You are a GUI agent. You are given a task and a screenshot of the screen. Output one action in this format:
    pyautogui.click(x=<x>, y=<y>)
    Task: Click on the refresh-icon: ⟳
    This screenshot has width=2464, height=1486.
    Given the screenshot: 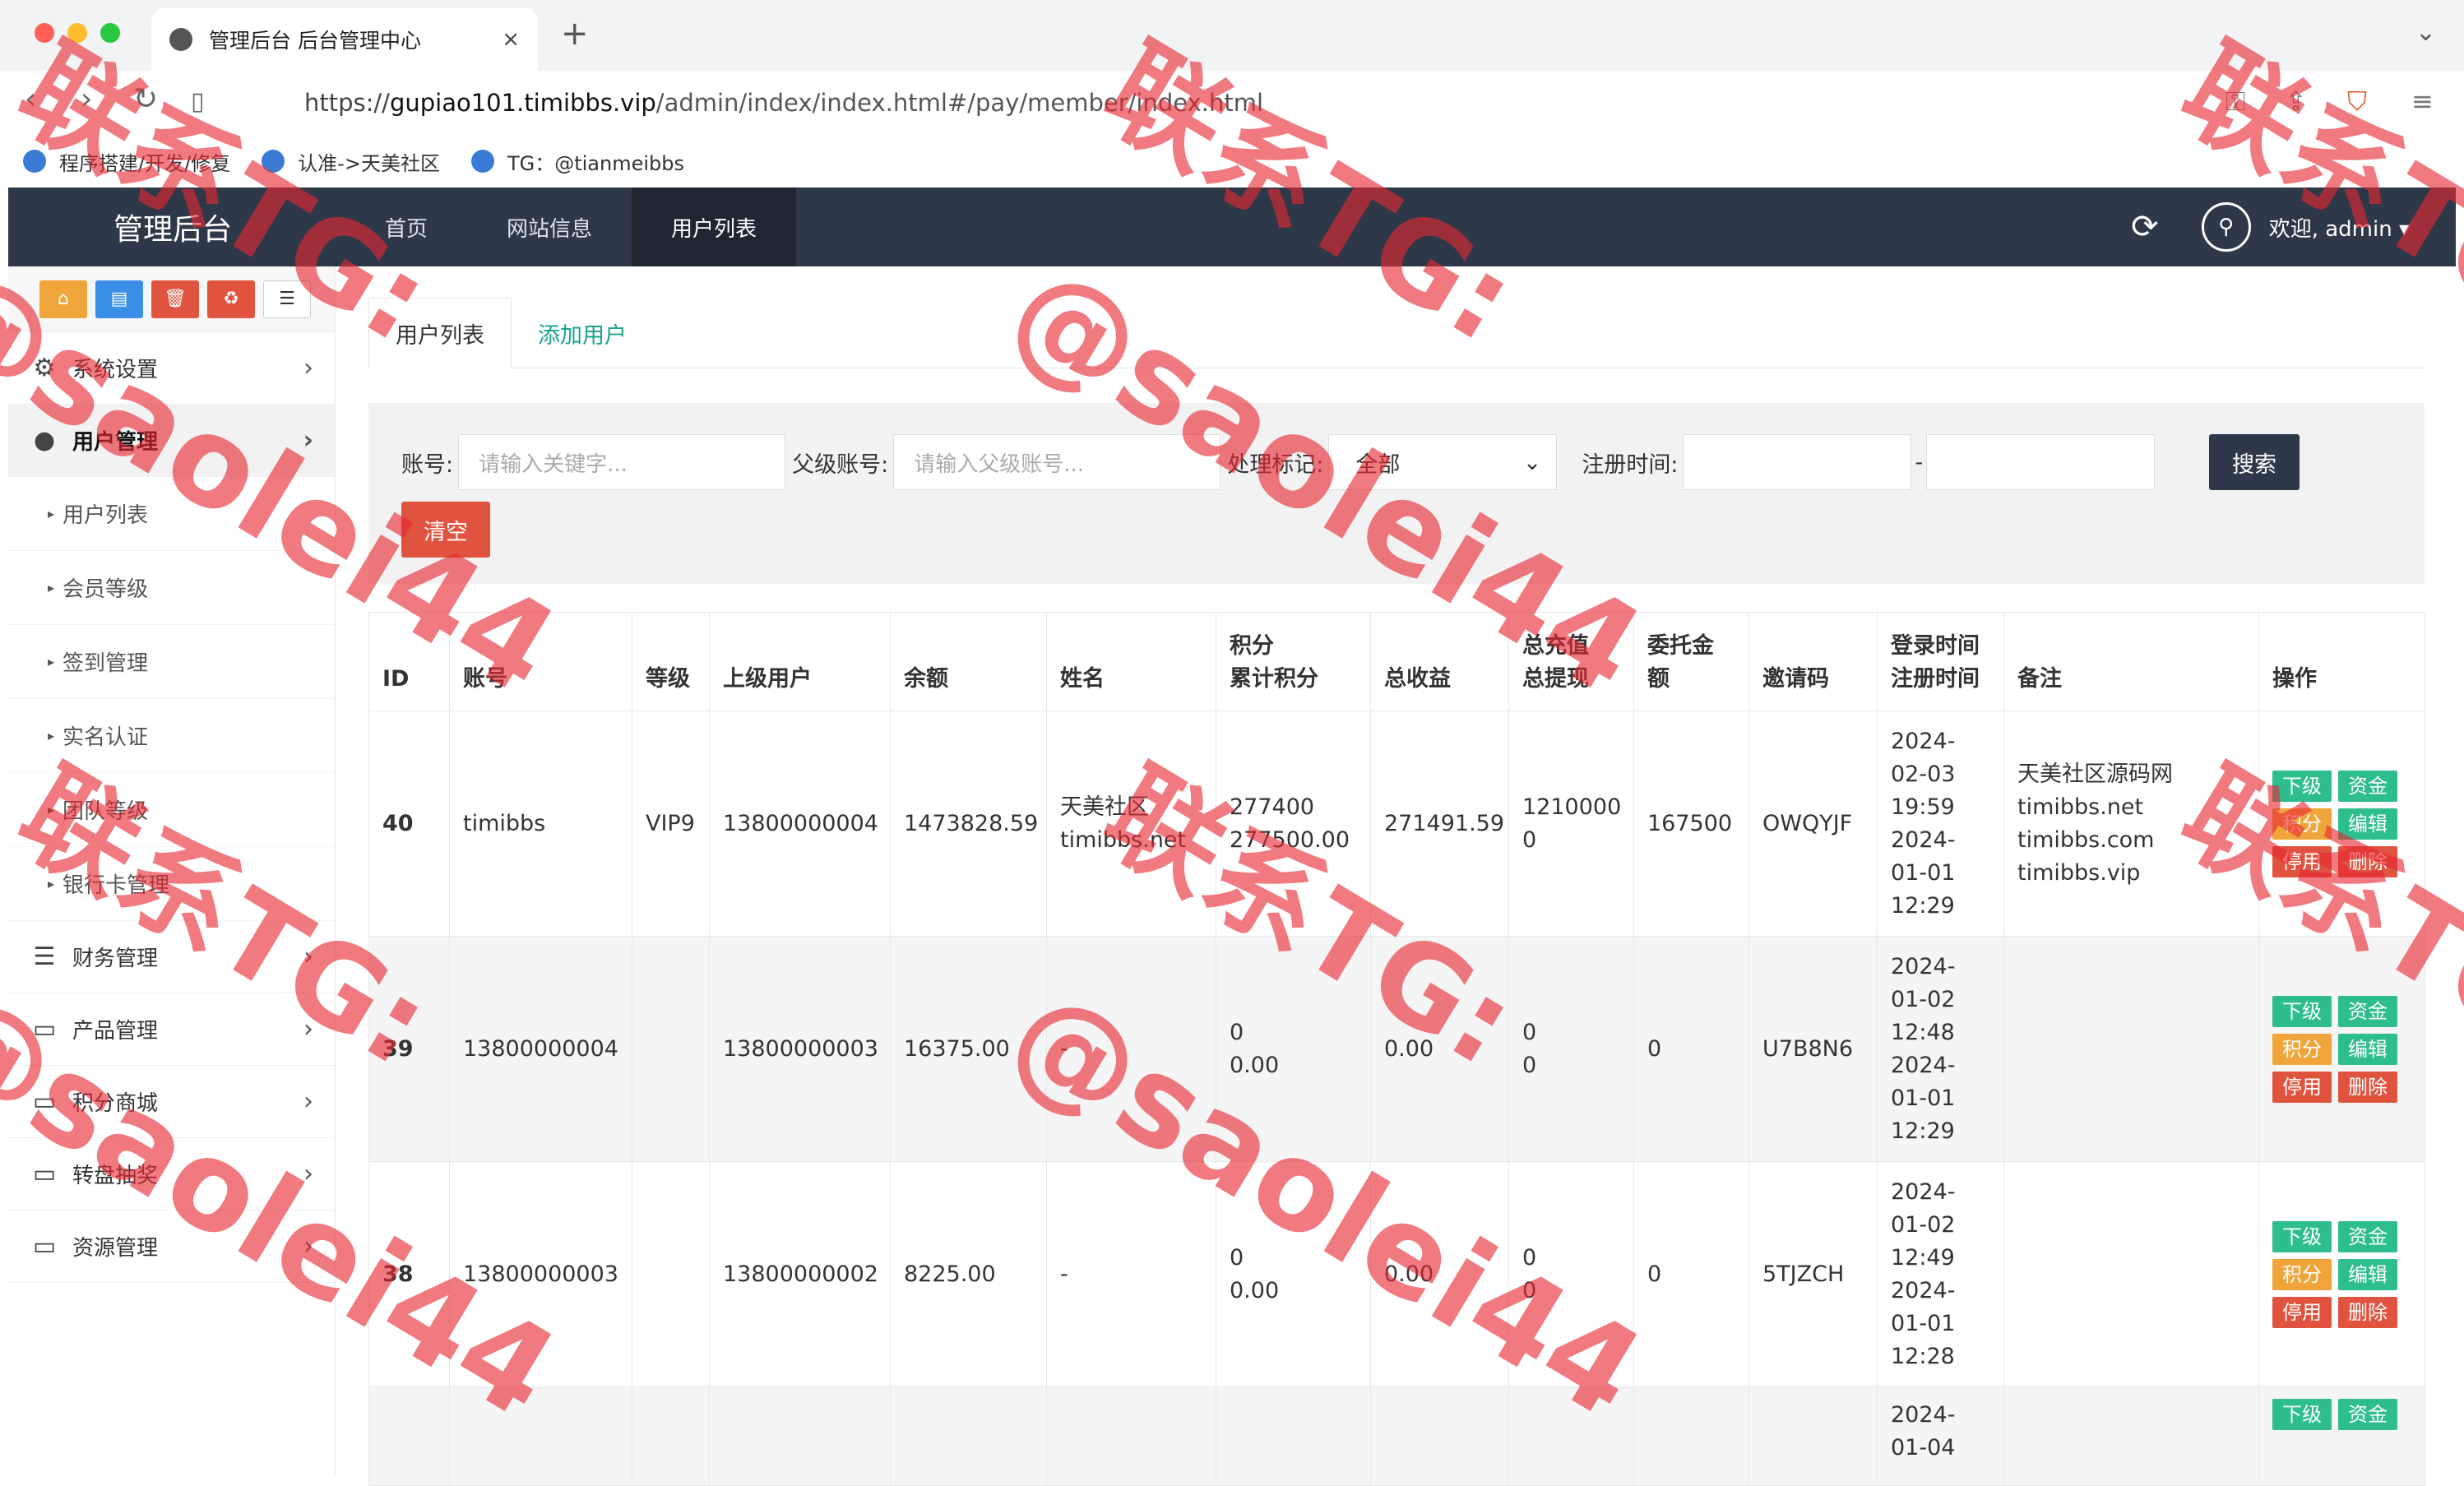 What is the action you would take?
    pyautogui.click(x=2145, y=227)
    